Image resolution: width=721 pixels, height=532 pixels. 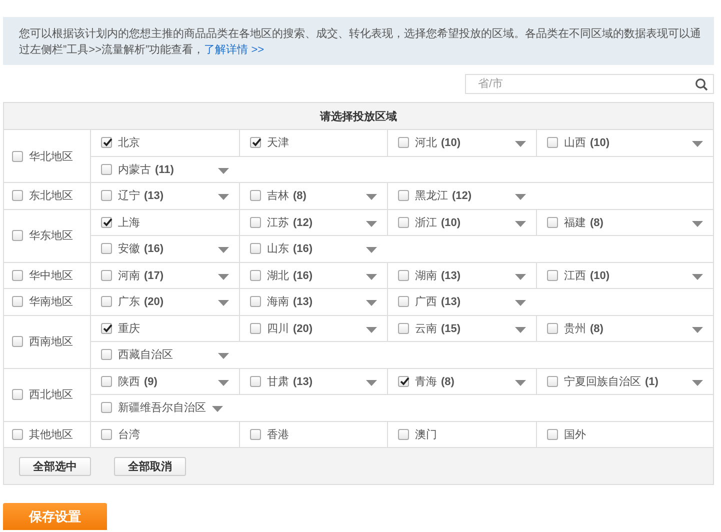 I want to click on province-label: 海南 (13), so click(x=290, y=302).